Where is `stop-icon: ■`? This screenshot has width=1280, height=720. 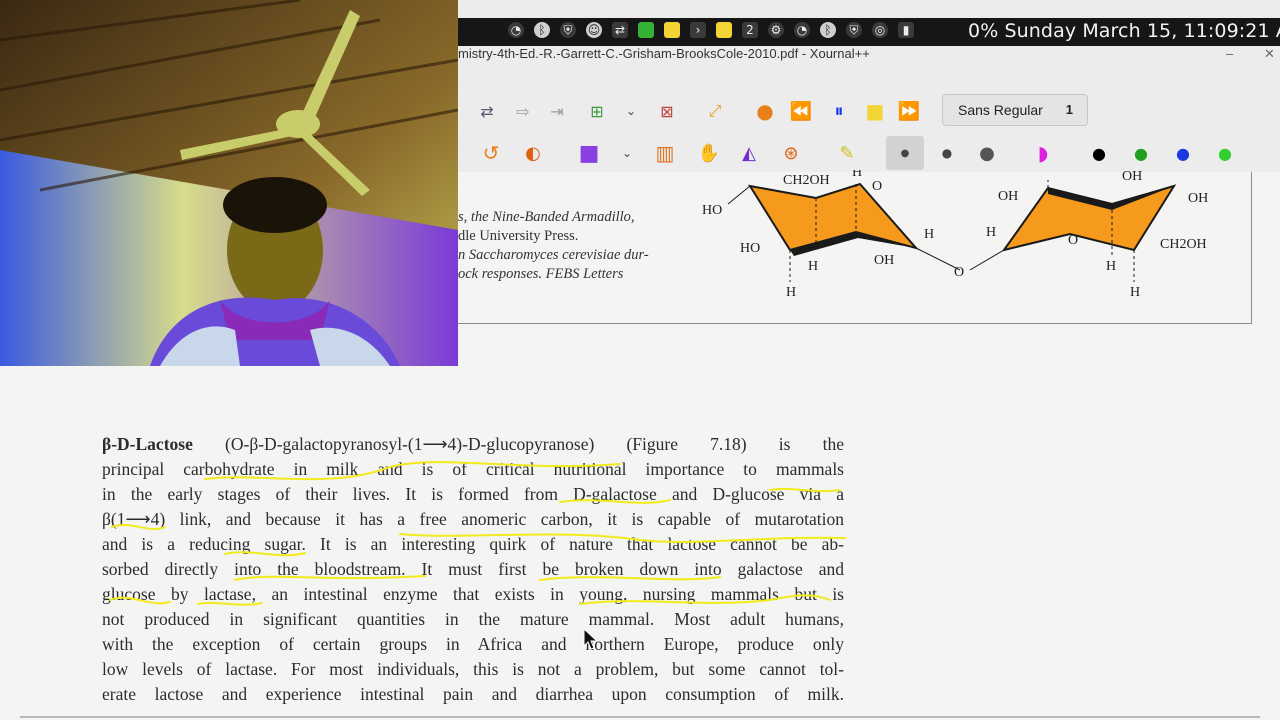
stop-icon: ■ is located at coordinates (875, 111).